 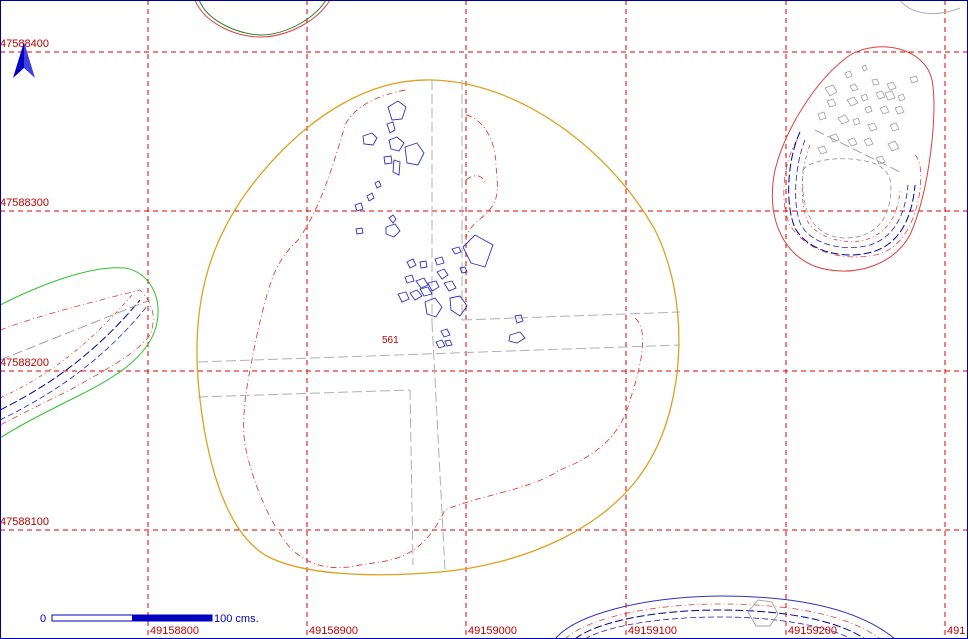 What do you see at coordinates (577, 19) in the screenshot?
I see `feature-top-partial` at bounding box center [577, 19].